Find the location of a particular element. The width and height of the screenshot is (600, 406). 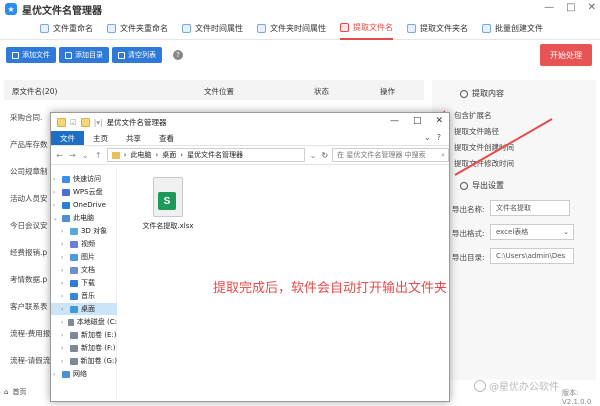

tab-folder-rename: 文件夹重命名 is located at coordinates (137, 29).